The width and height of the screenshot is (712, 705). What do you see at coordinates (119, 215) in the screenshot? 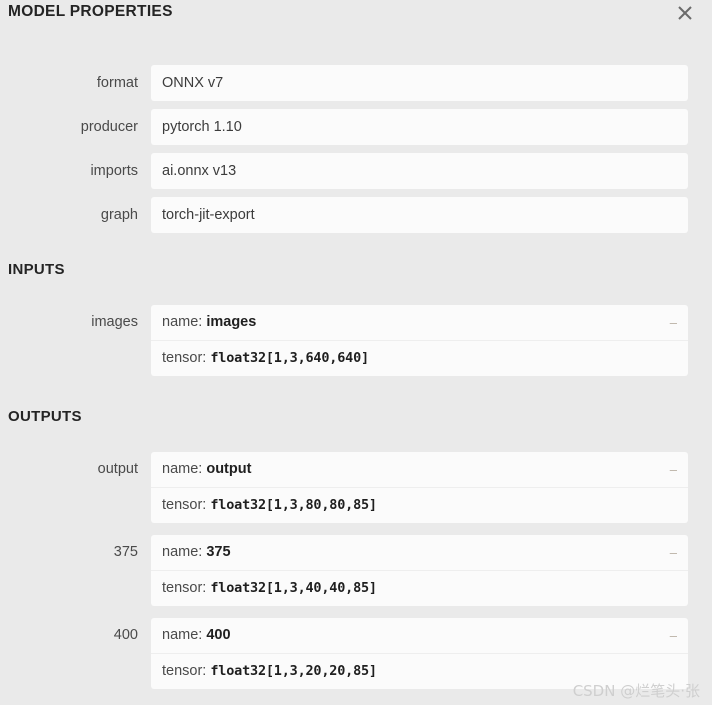
I see `property-label: graph` at bounding box center [119, 215].